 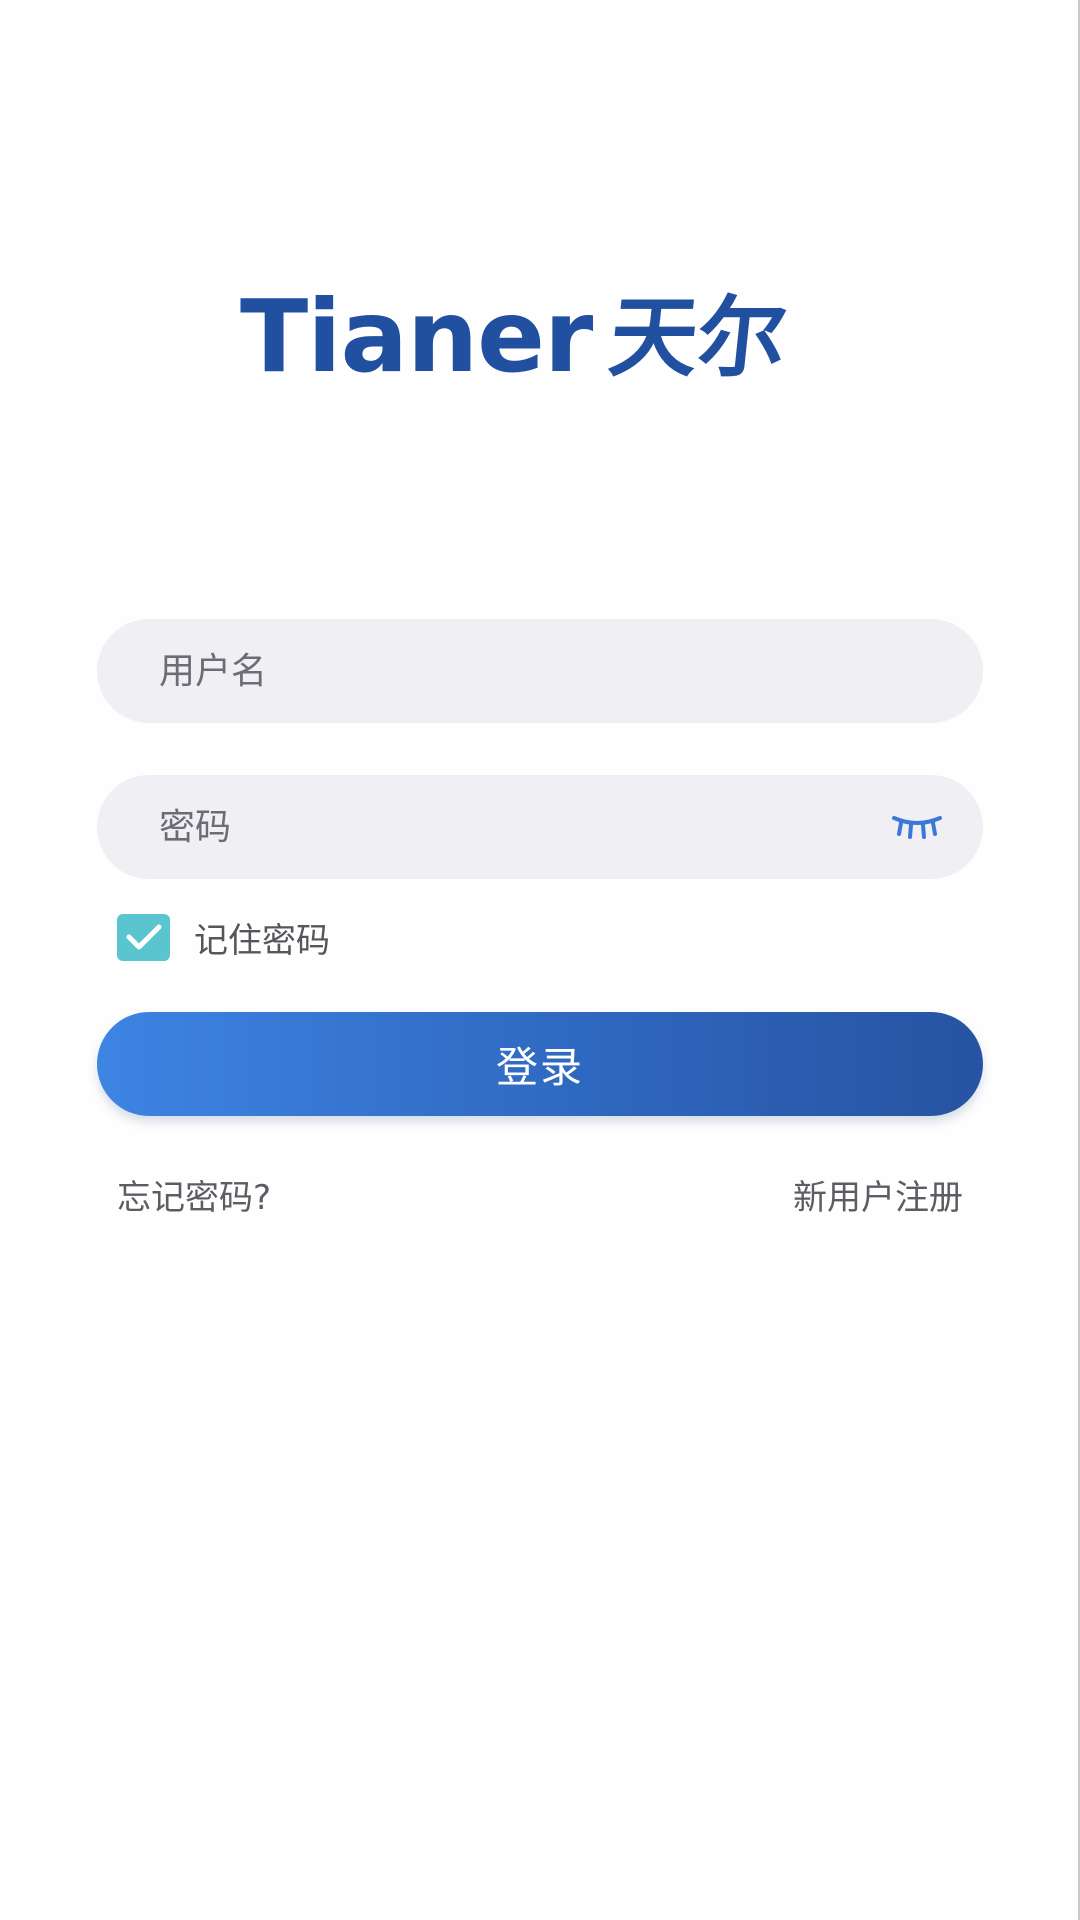 What do you see at coordinates (550, 671) in the screenshot?
I see `username-input` at bounding box center [550, 671].